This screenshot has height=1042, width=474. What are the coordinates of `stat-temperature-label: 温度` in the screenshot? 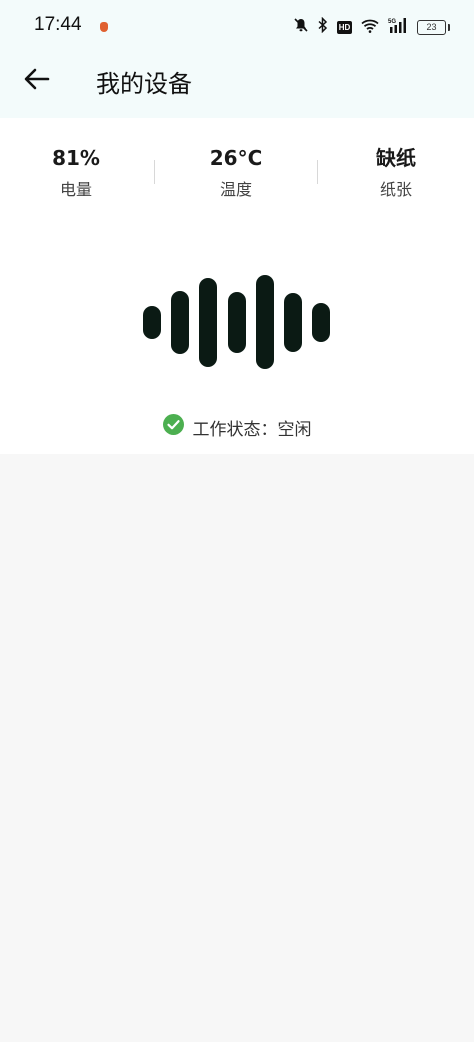 It's located at (235, 189).